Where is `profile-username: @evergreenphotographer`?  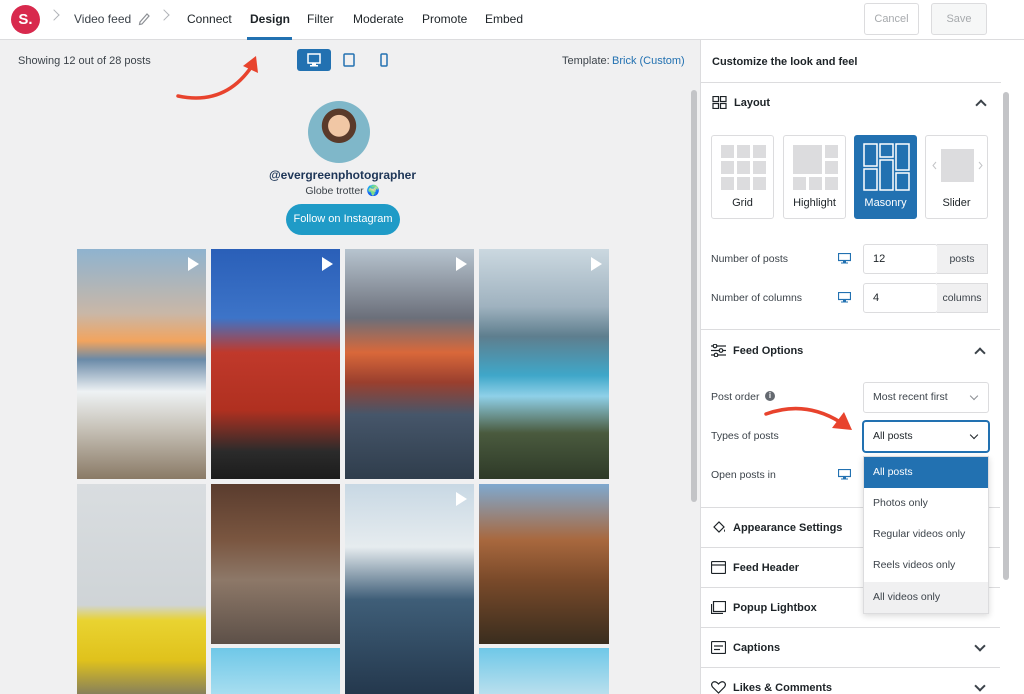 profile-username: @evergreenphotographer is located at coordinates (342, 175).